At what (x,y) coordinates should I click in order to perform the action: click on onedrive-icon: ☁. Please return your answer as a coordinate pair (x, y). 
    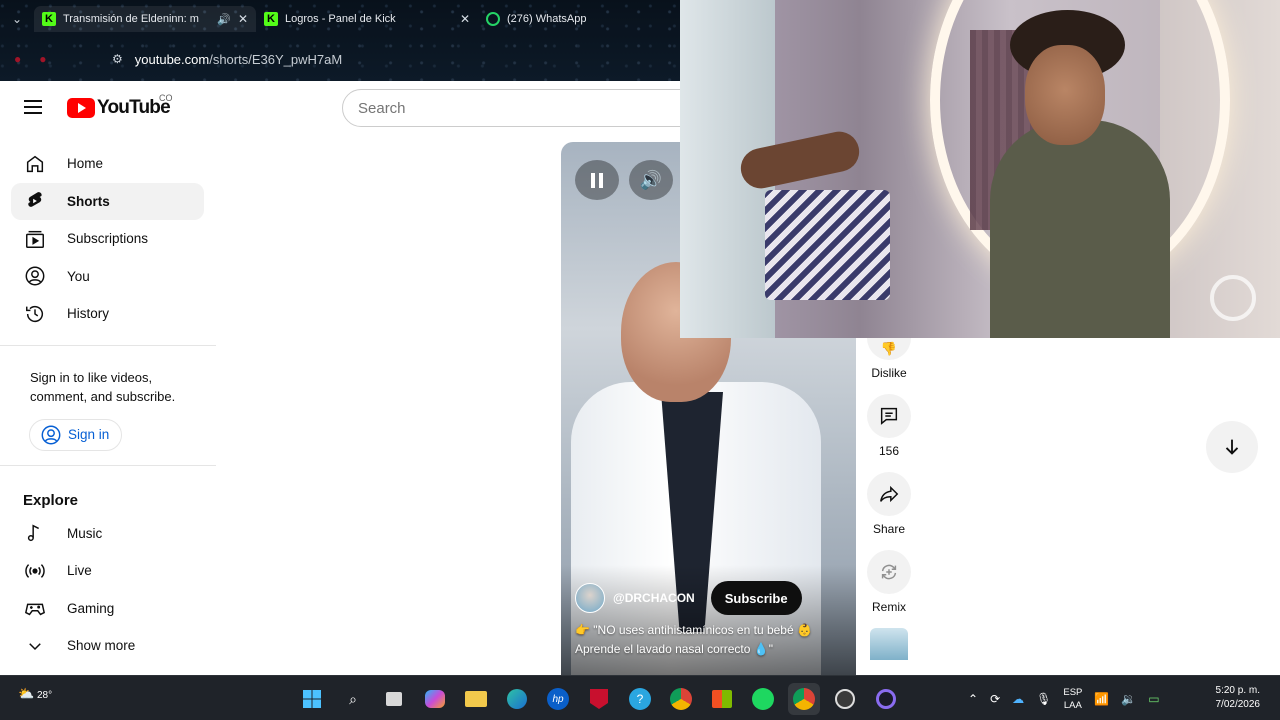
    Looking at the image, I should click on (1018, 699).